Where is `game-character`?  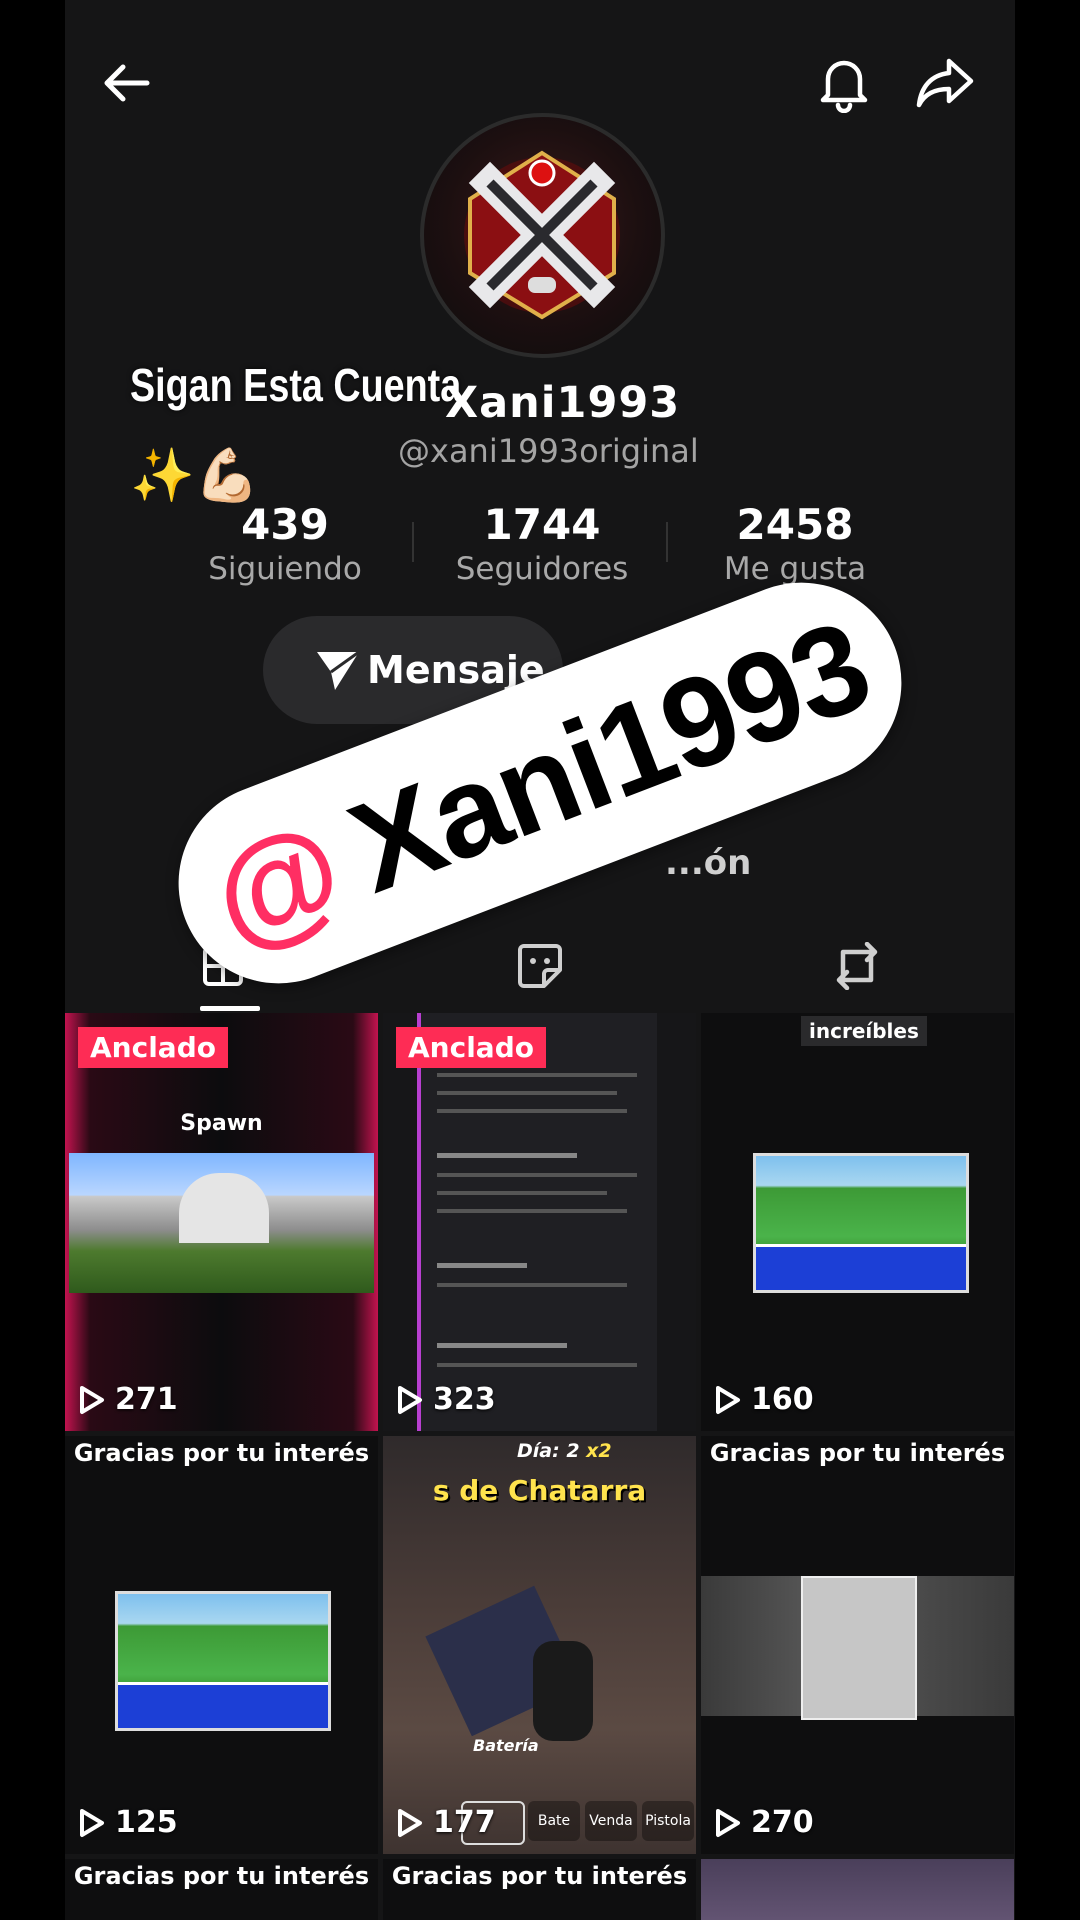
game-character is located at coordinates (563, 1691).